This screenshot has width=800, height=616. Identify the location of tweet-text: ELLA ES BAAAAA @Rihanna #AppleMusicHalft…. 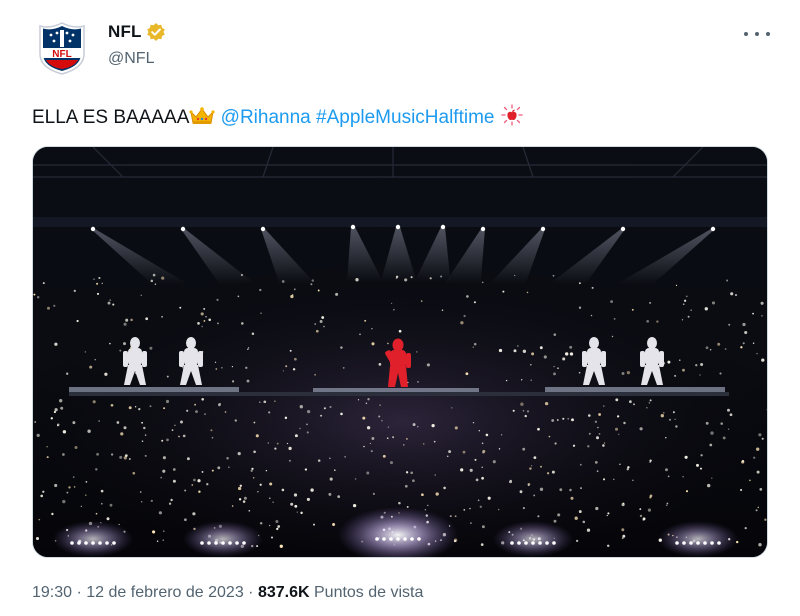
(278, 118).